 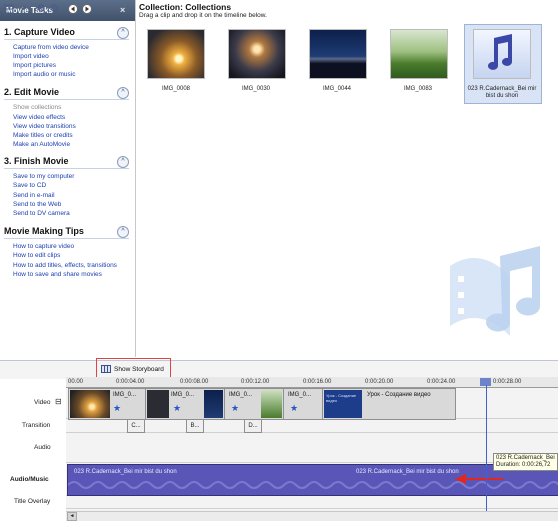 What do you see at coordinates (379, 382) in the screenshot?
I see `ruler-tick: 0:00:20.00` at bounding box center [379, 382].